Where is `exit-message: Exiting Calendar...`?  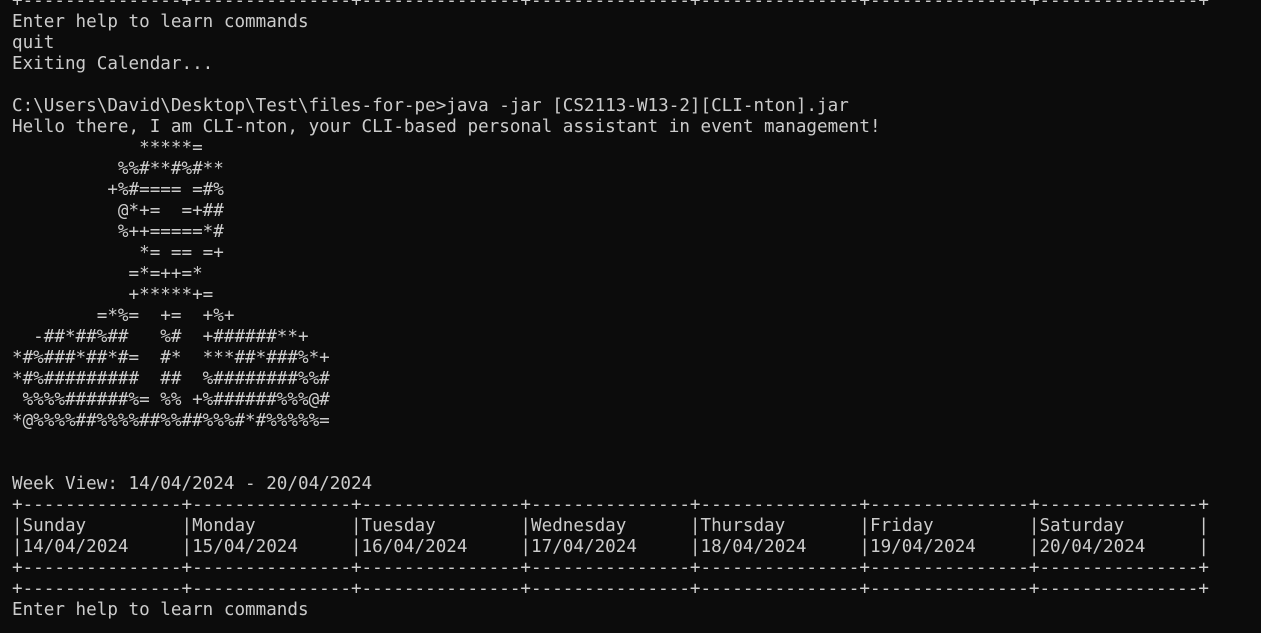
exit-message: Exiting Calendar... is located at coordinates (113, 64).